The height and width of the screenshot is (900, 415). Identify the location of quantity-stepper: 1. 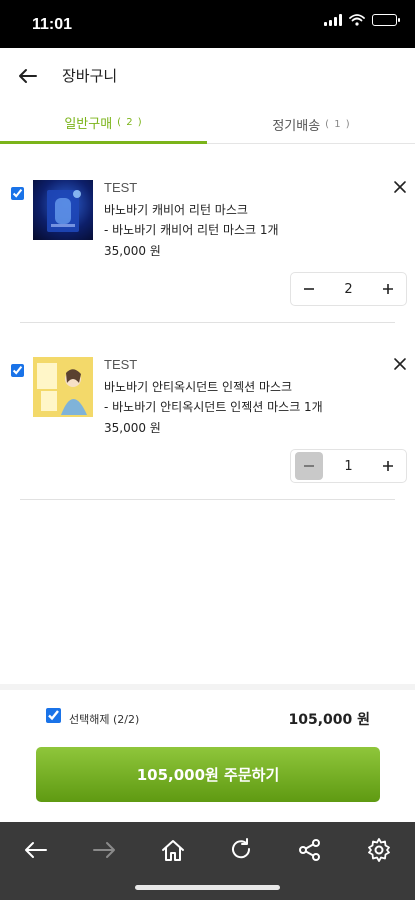
(348, 466).